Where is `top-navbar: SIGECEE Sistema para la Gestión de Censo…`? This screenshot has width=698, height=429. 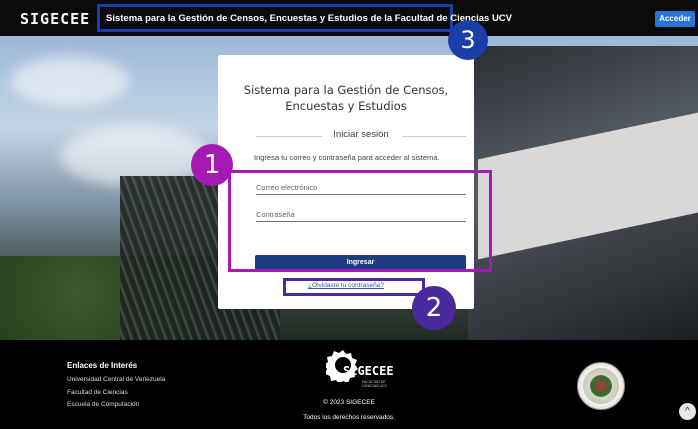
top-navbar: SIGECEE Sistema para la Gestión de Censo… is located at coordinates (349, 18).